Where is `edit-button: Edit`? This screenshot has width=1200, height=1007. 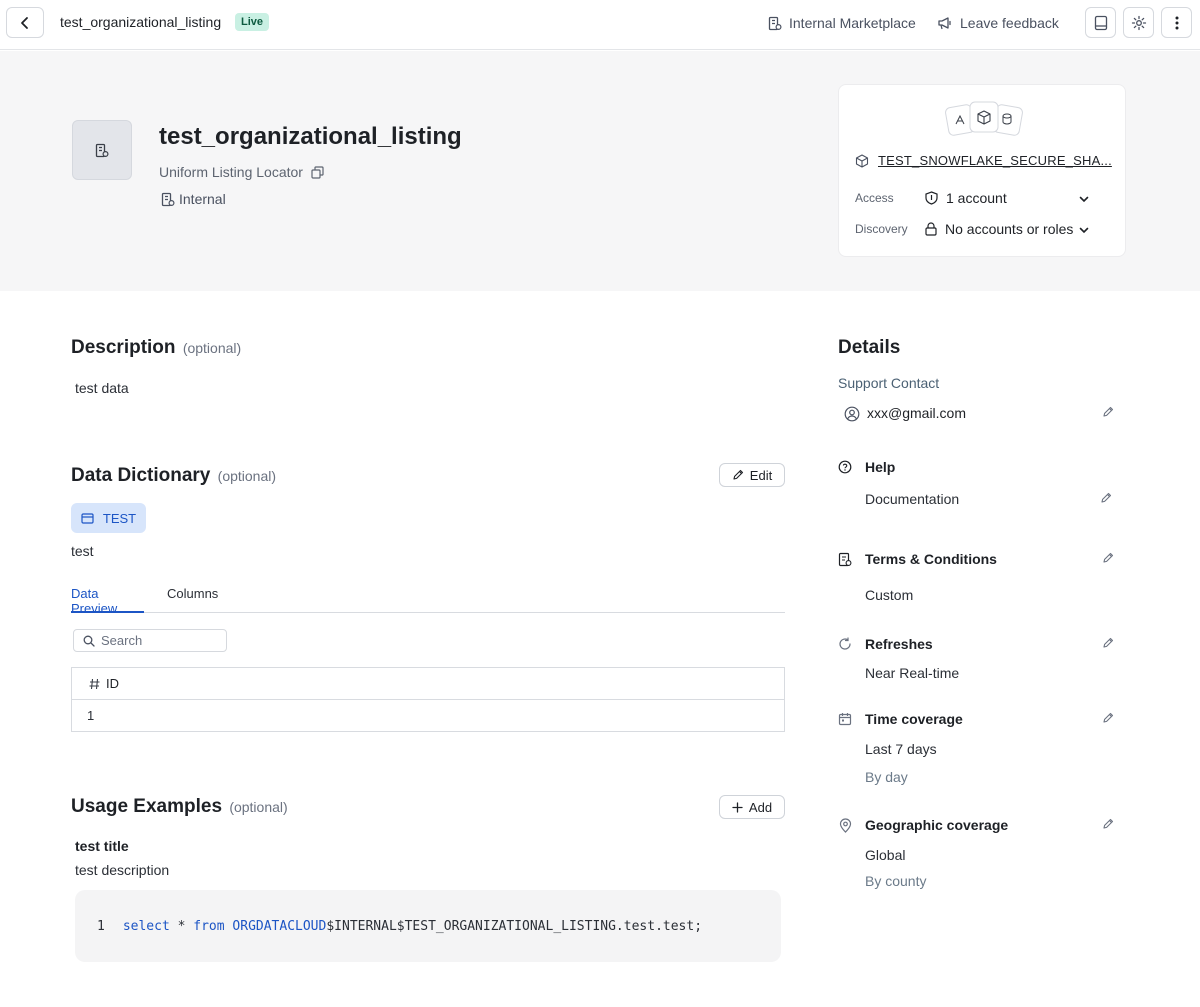 edit-button: Edit is located at coordinates (752, 475).